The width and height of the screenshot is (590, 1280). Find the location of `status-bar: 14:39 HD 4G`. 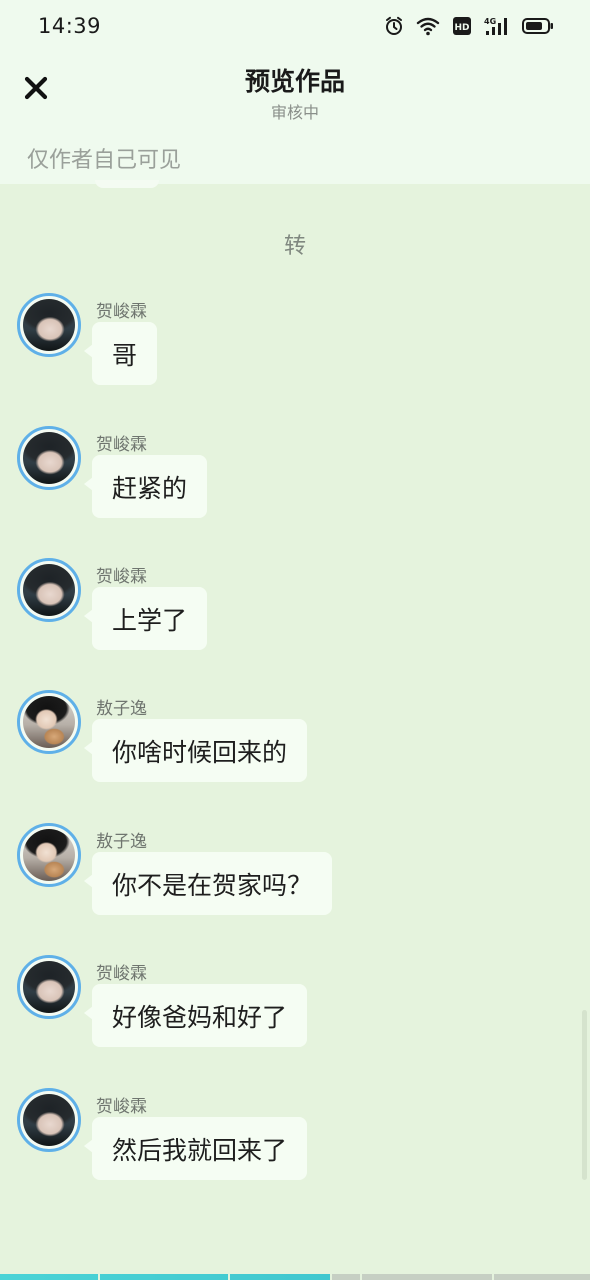

status-bar: 14:39 HD 4G is located at coordinates (295, 26).